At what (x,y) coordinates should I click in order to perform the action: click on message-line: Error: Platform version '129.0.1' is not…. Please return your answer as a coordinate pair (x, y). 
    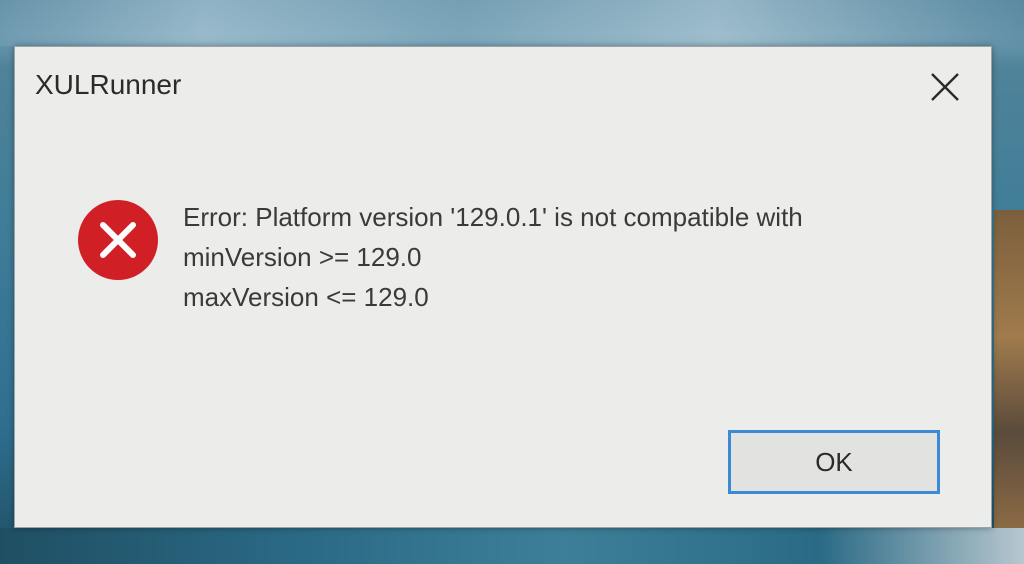
    Looking at the image, I should click on (493, 217).